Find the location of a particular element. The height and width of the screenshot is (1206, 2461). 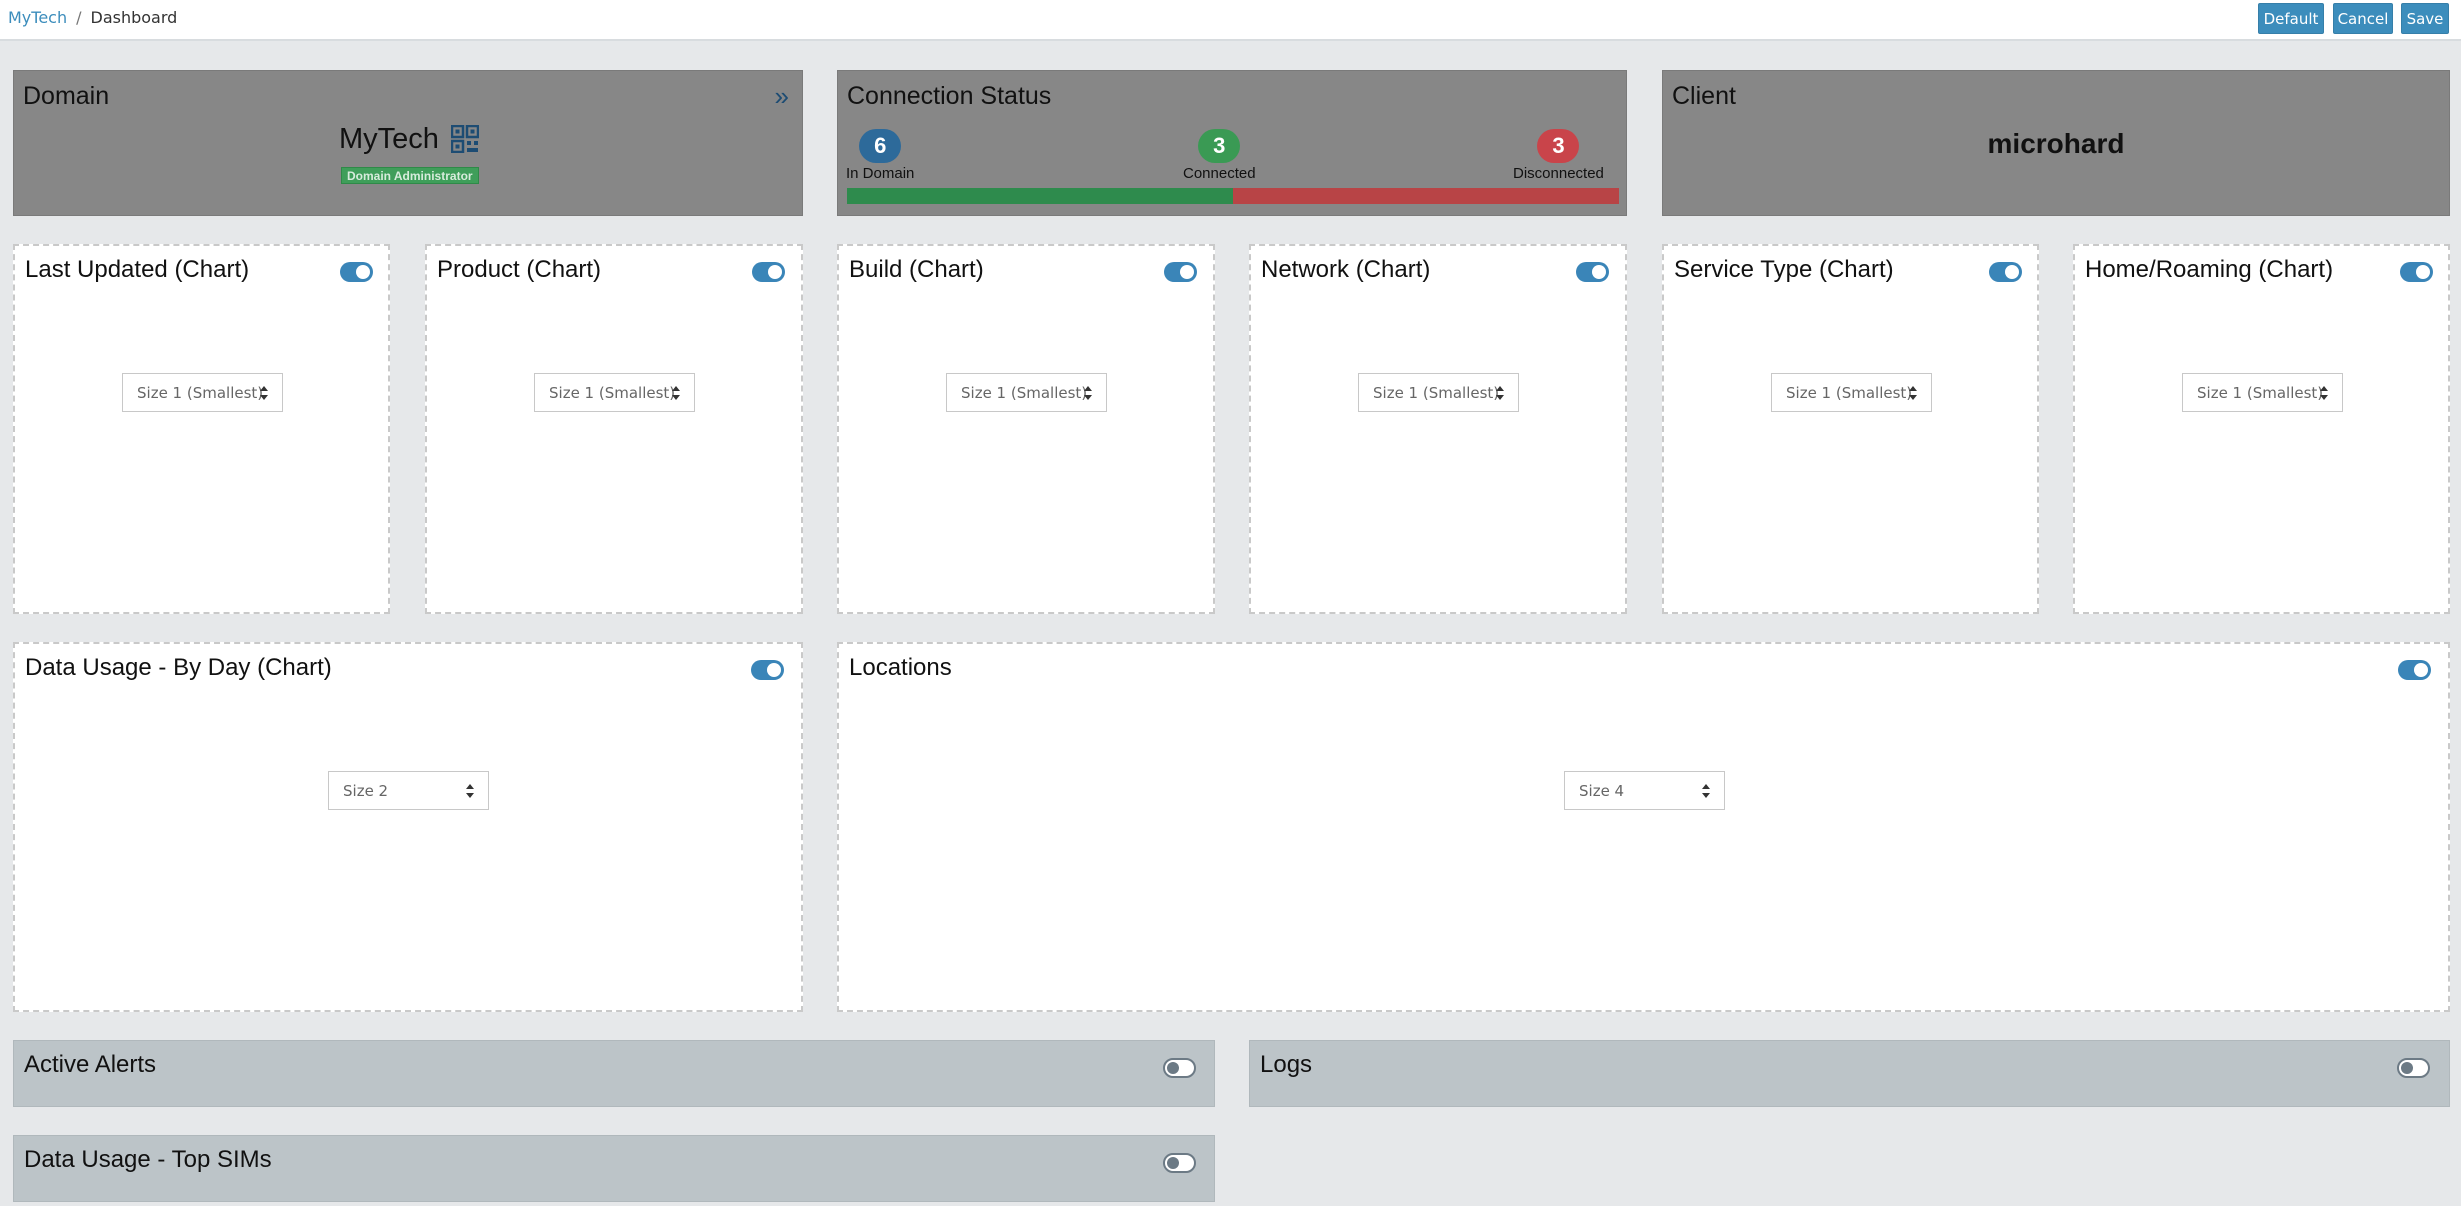

breadcrumb-home-link: MyTech is located at coordinates (37, 17).